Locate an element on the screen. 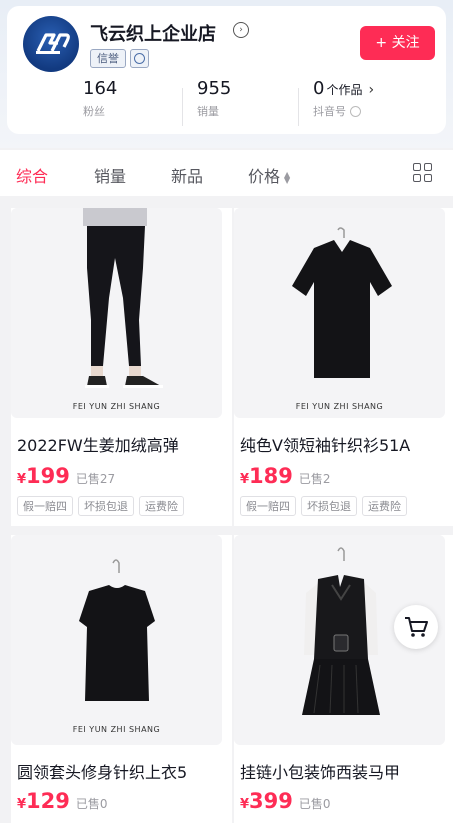  product-price: ¥199 已售27 is located at coordinates (66, 476).